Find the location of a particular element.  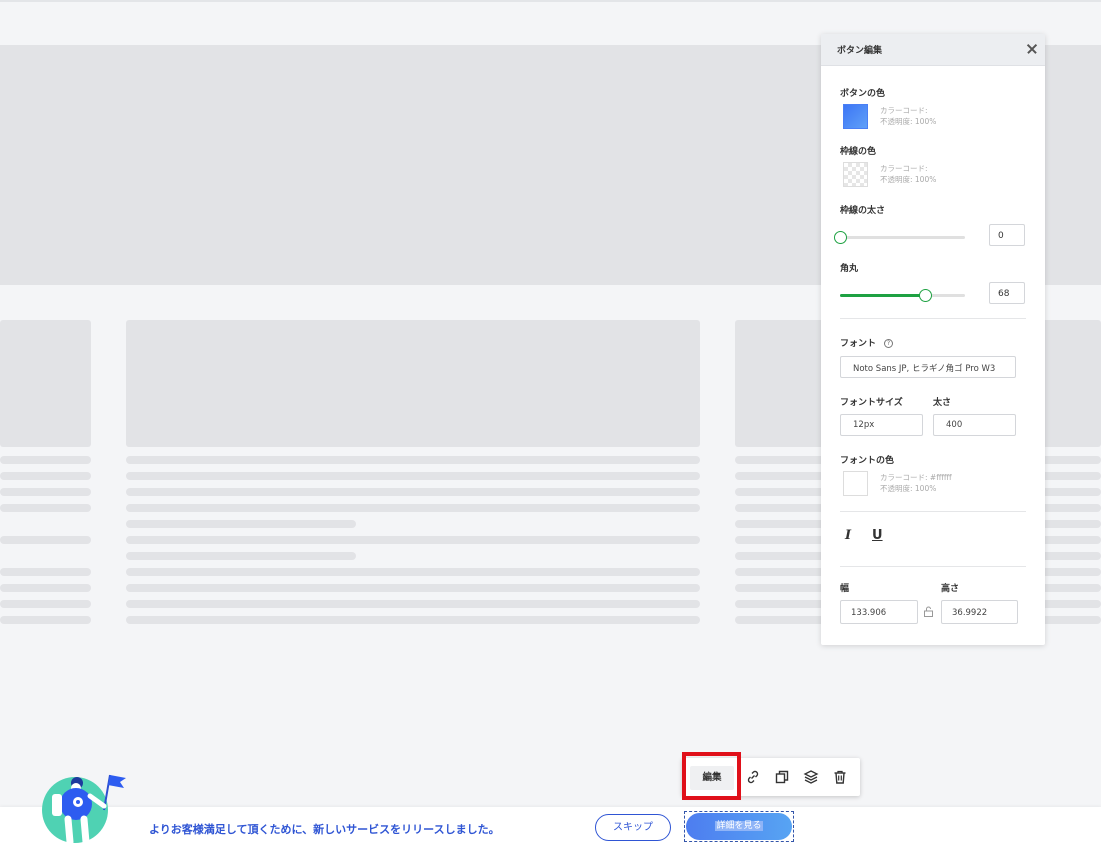

width-label: 幅 is located at coordinates (845, 589).